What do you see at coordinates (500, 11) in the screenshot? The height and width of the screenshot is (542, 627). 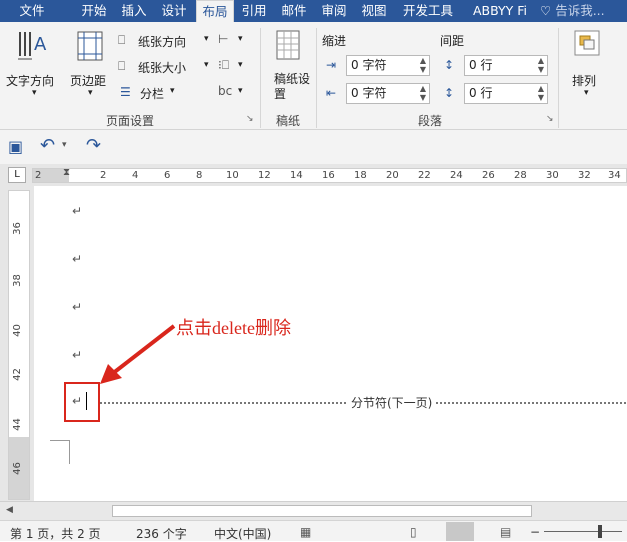 I see `tab-abbyy: ABBYY Fi` at bounding box center [500, 11].